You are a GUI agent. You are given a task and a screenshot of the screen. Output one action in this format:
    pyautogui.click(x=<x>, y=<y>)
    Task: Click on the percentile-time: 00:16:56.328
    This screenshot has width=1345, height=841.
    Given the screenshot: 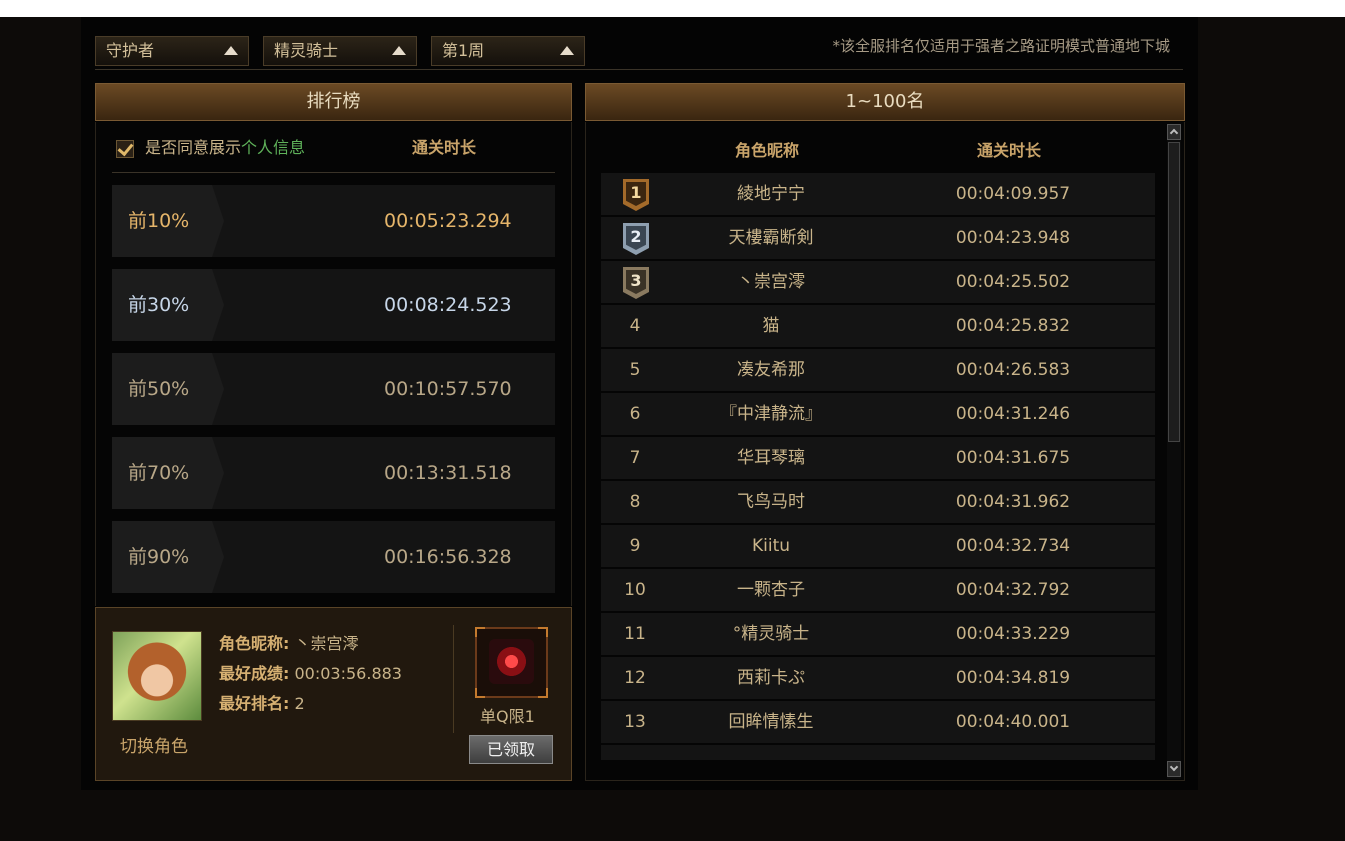 What is the action you would take?
    pyautogui.click(x=448, y=557)
    